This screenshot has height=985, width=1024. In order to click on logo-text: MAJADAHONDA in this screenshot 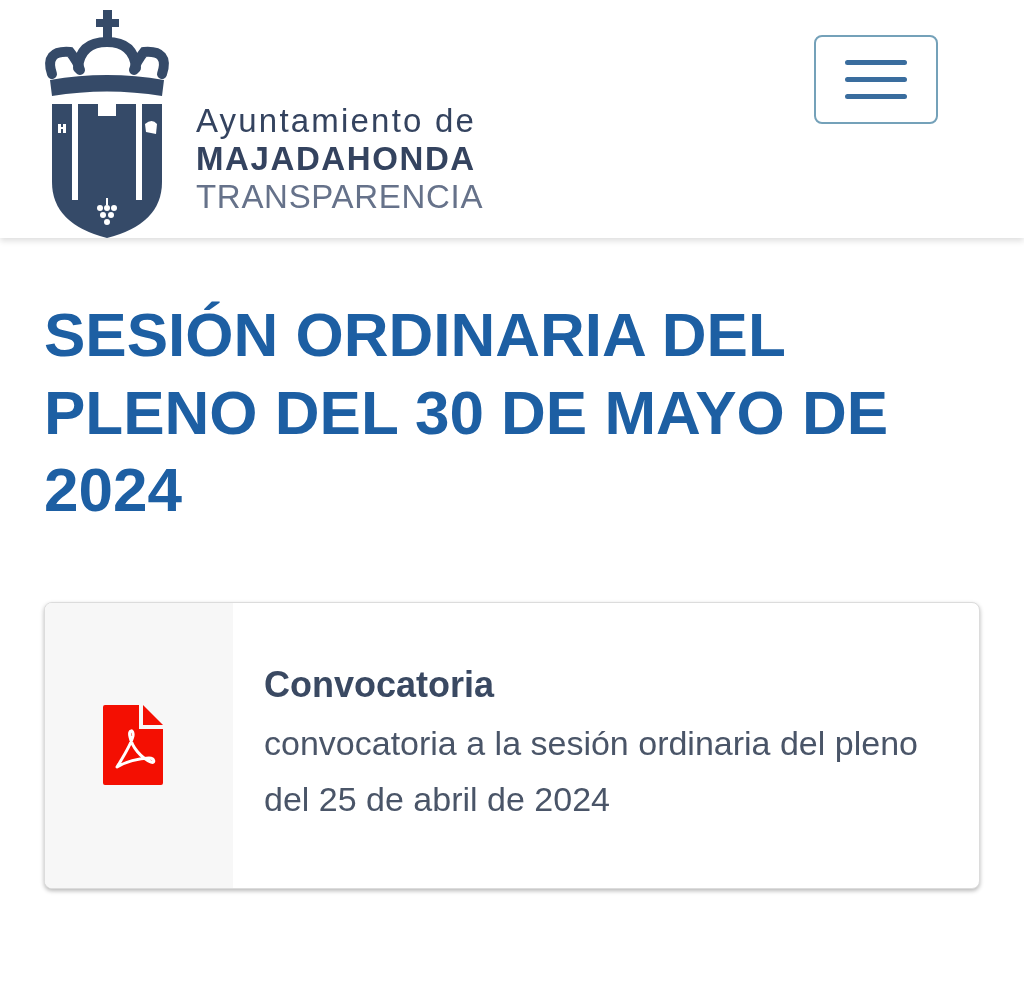, I will do `click(336, 159)`.